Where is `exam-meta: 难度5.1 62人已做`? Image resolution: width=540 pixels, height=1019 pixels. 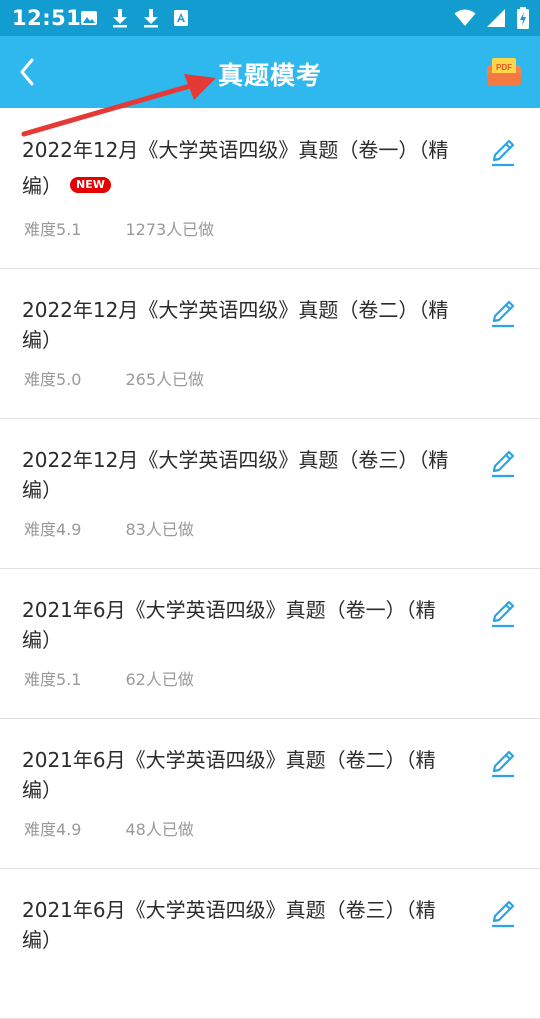 exam-meta: 难度5.1 62人已做 is located at coordinates (109, 678).